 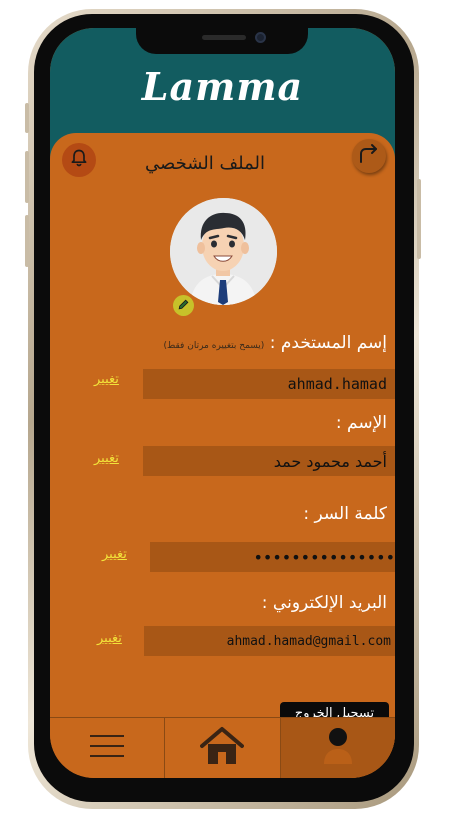 What do you see at coordinates (324, 603) in the screenshot?
I see `email-label: البريد الإلكتروني :` at bounding box center [324, 603].